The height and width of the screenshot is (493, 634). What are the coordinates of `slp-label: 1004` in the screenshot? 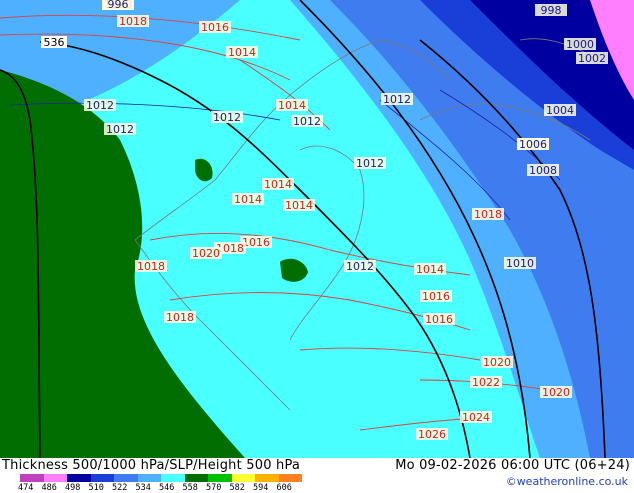 It's located at (560, 110).